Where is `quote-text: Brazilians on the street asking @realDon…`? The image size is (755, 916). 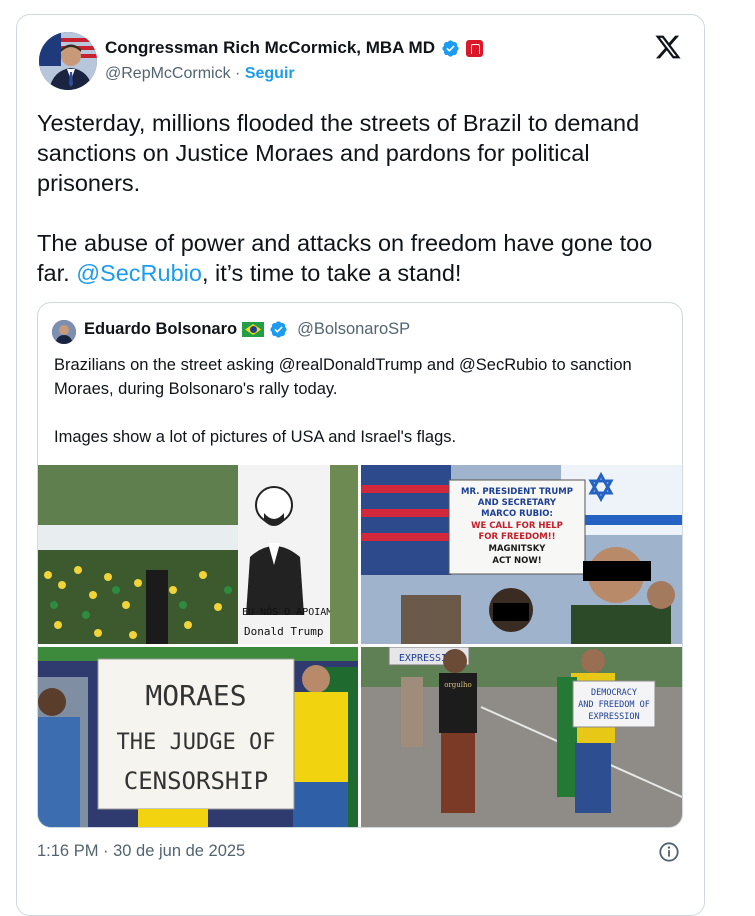
quote-text: Brazilians on the street asking @realDon… is located at coordinates (343, 401).